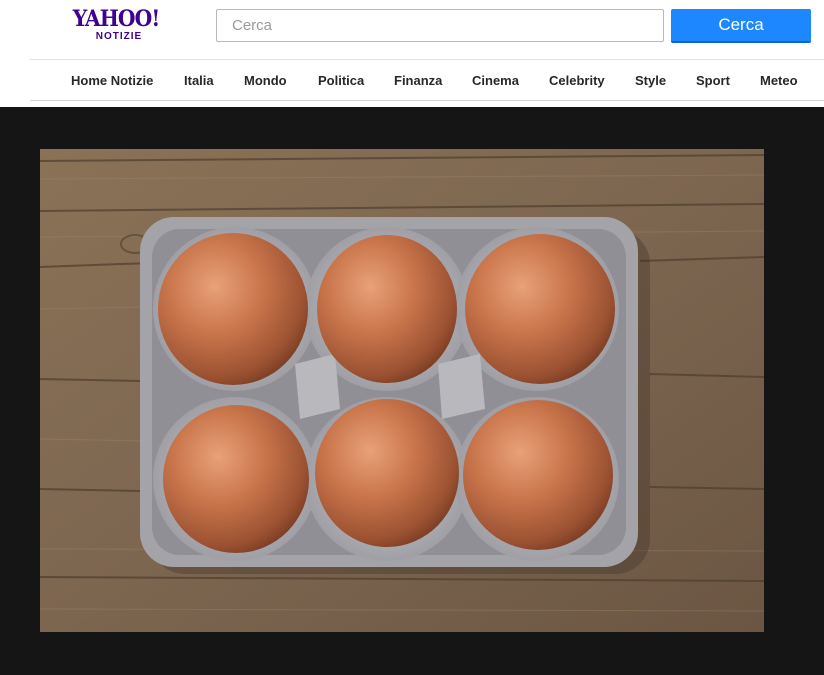 The height and width of the screenshot is (675, 824). Describe the element at coordinates (119, 36) in the screenshot. I see `logo-subtitle: NOTIZIE` at that location.